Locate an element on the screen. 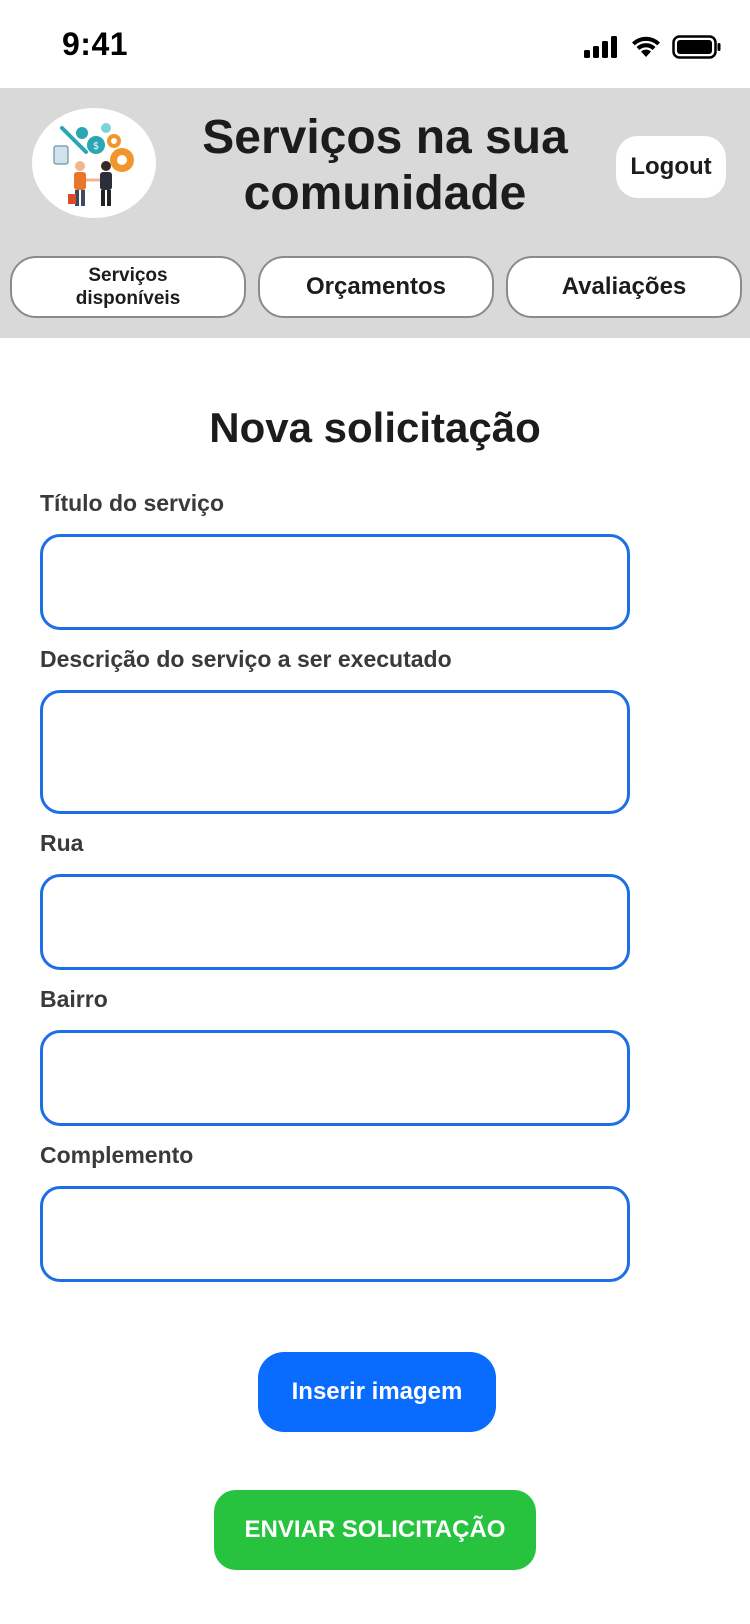  status-icons is located at coordinates (653, 47).